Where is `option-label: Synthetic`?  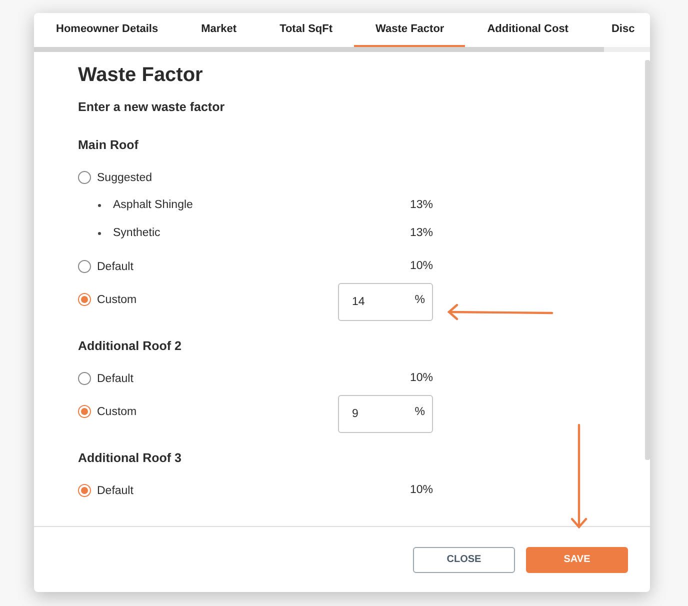
option-label: Synthetic is located at coordinates (136, 233).